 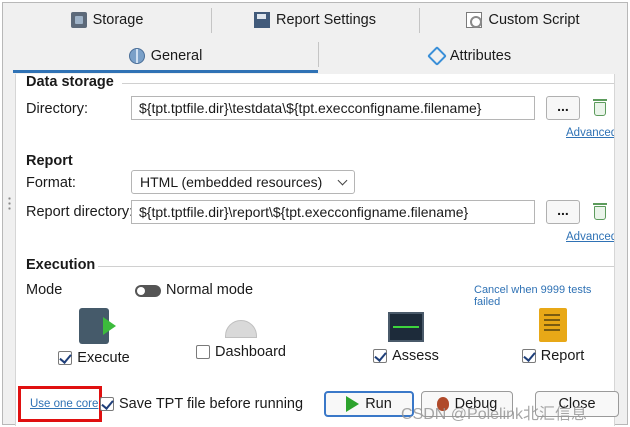 I want to click on tab-attributes: Attributes, so click(x=470, y=55).